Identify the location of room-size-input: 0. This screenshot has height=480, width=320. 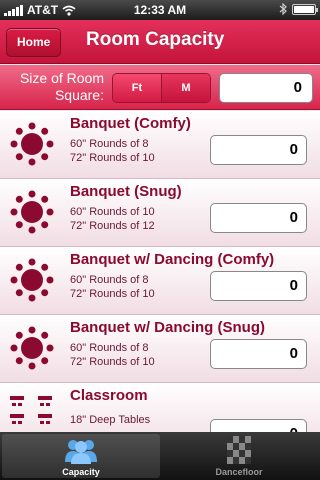
(266, 88).